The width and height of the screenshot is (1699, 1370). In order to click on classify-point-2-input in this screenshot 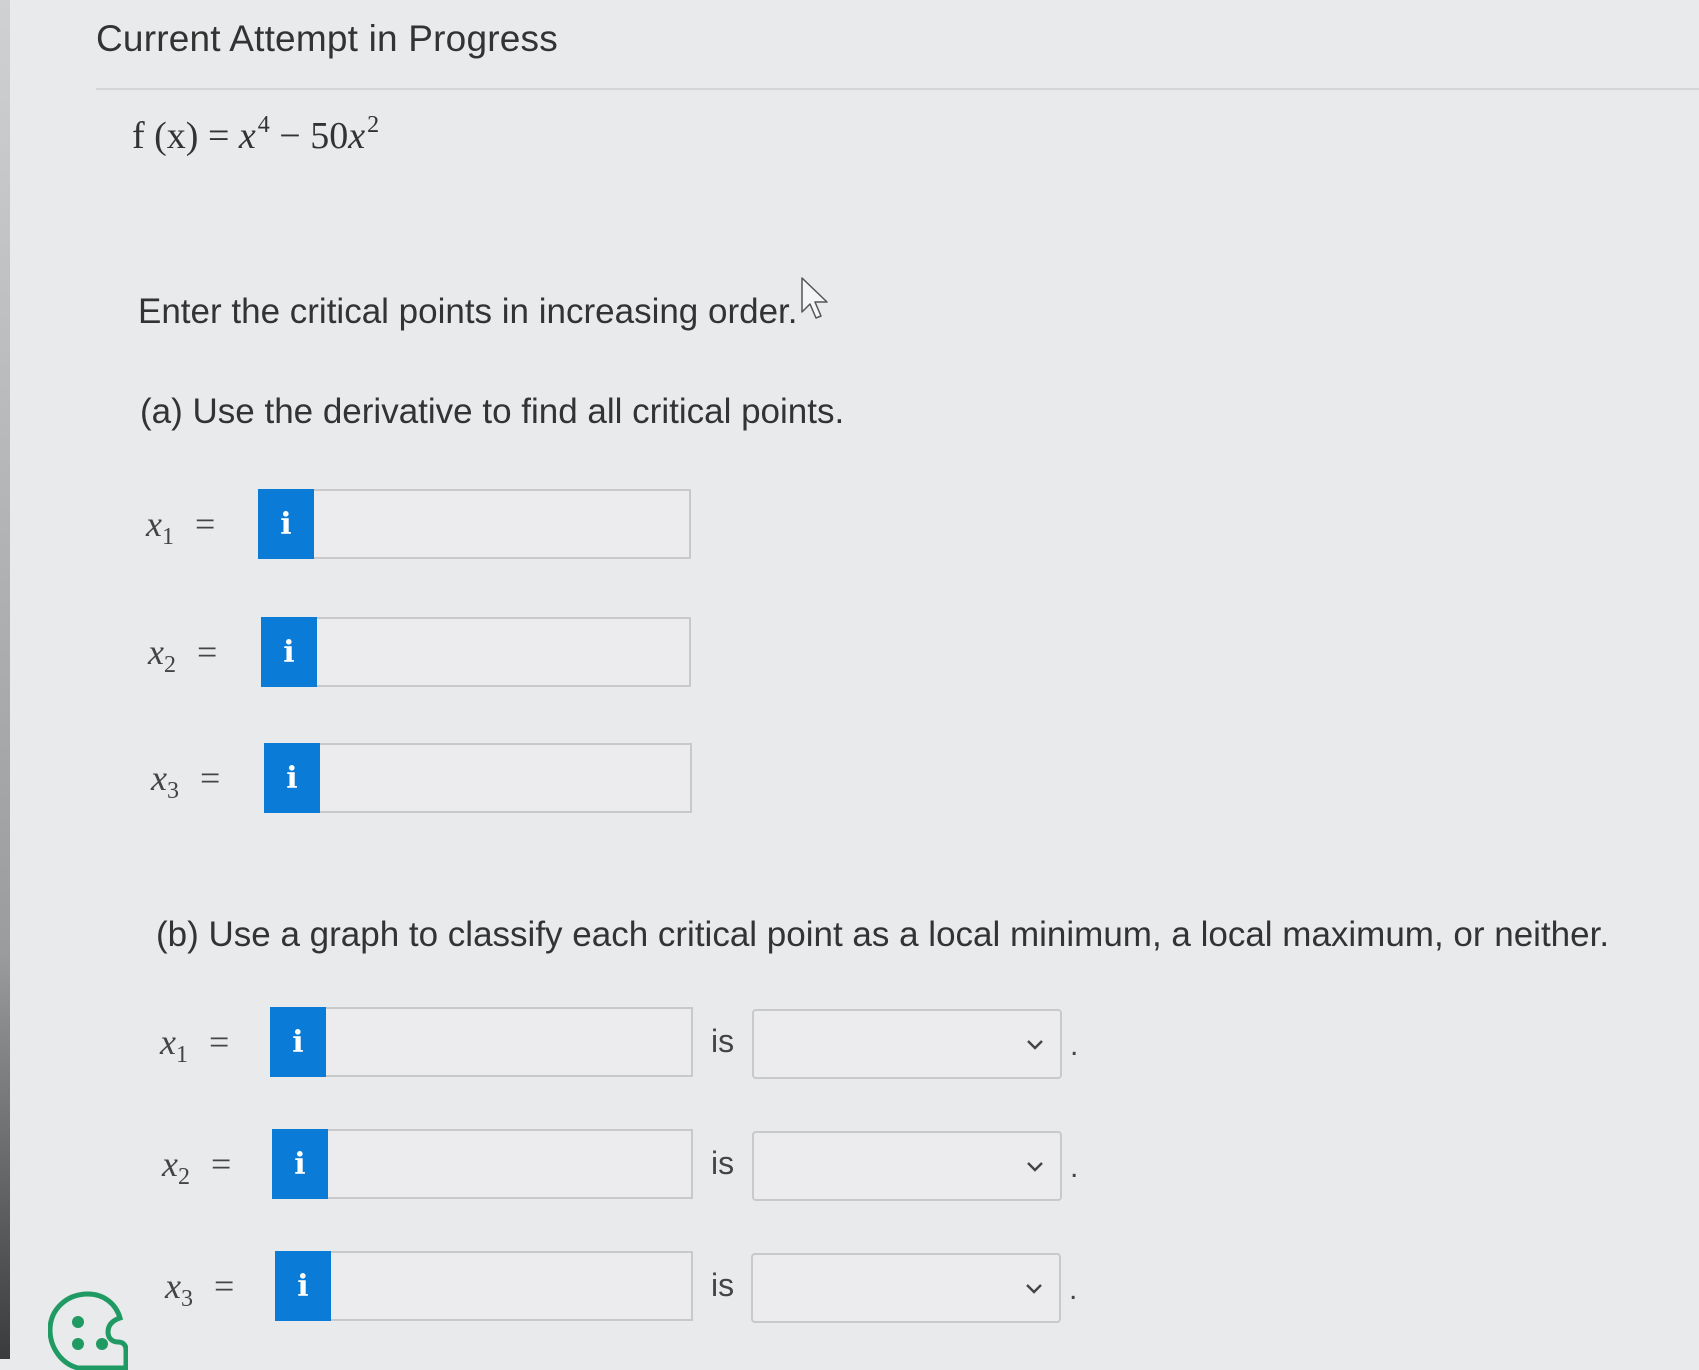, I will do `click(510, 1164)`.